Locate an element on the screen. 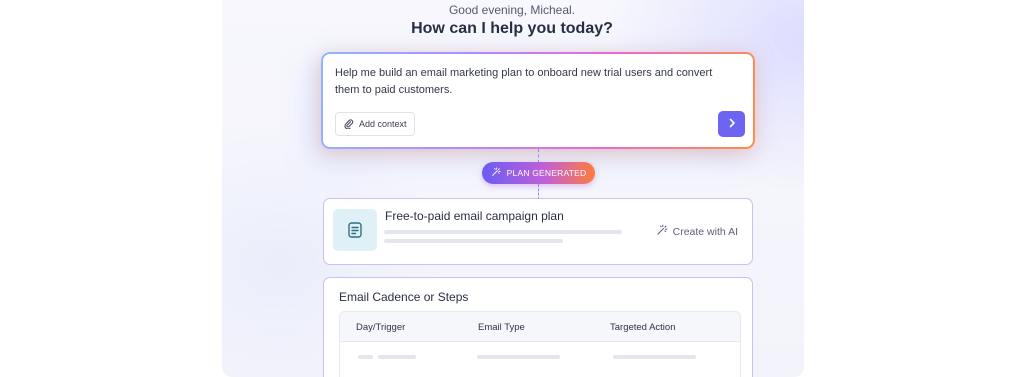 The image size is (1024, 377). add-context-button: Add context is located at coordinates (375, 124).